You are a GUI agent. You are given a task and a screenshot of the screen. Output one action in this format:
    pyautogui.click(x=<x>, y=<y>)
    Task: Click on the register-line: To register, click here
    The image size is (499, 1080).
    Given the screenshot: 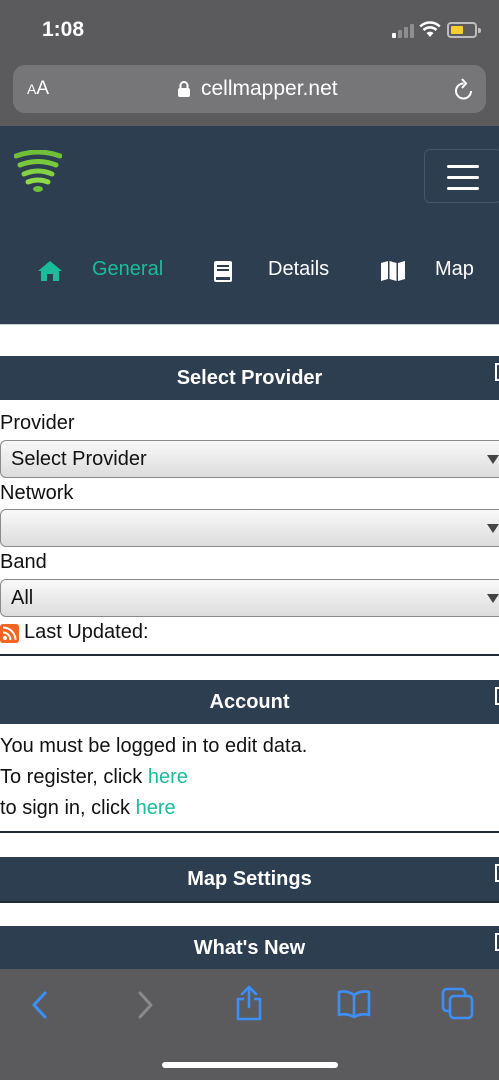 What is the action you would take?
    pyautogui.click(x=94, y=777)
    